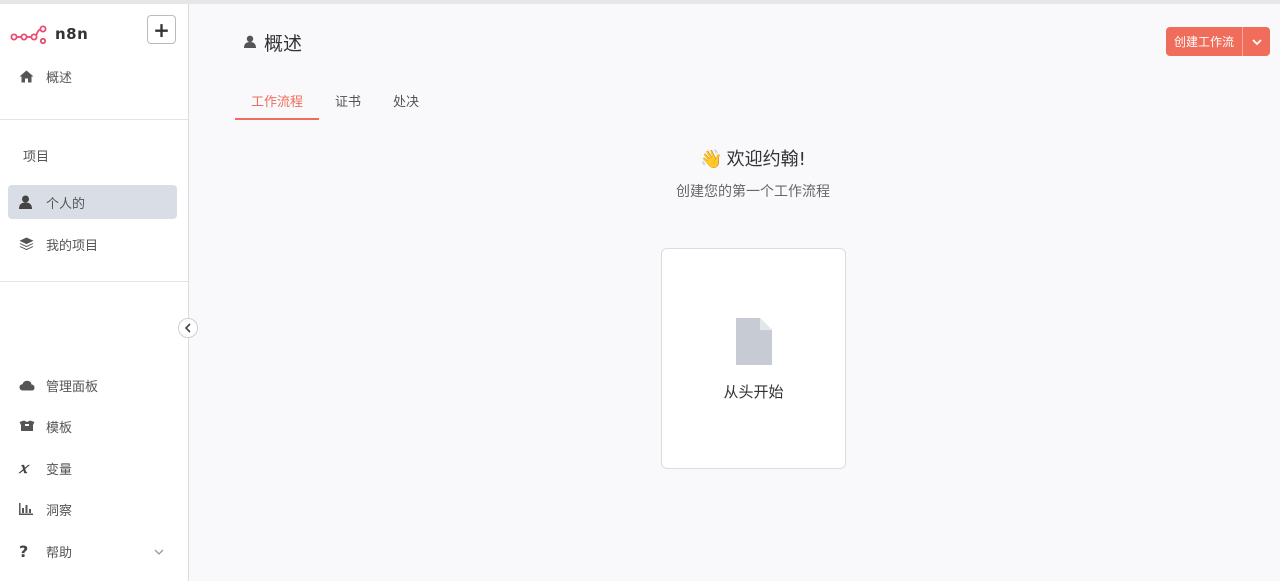  I want to click on sidebar-item-help: ? 帮助, so click(92, 551).